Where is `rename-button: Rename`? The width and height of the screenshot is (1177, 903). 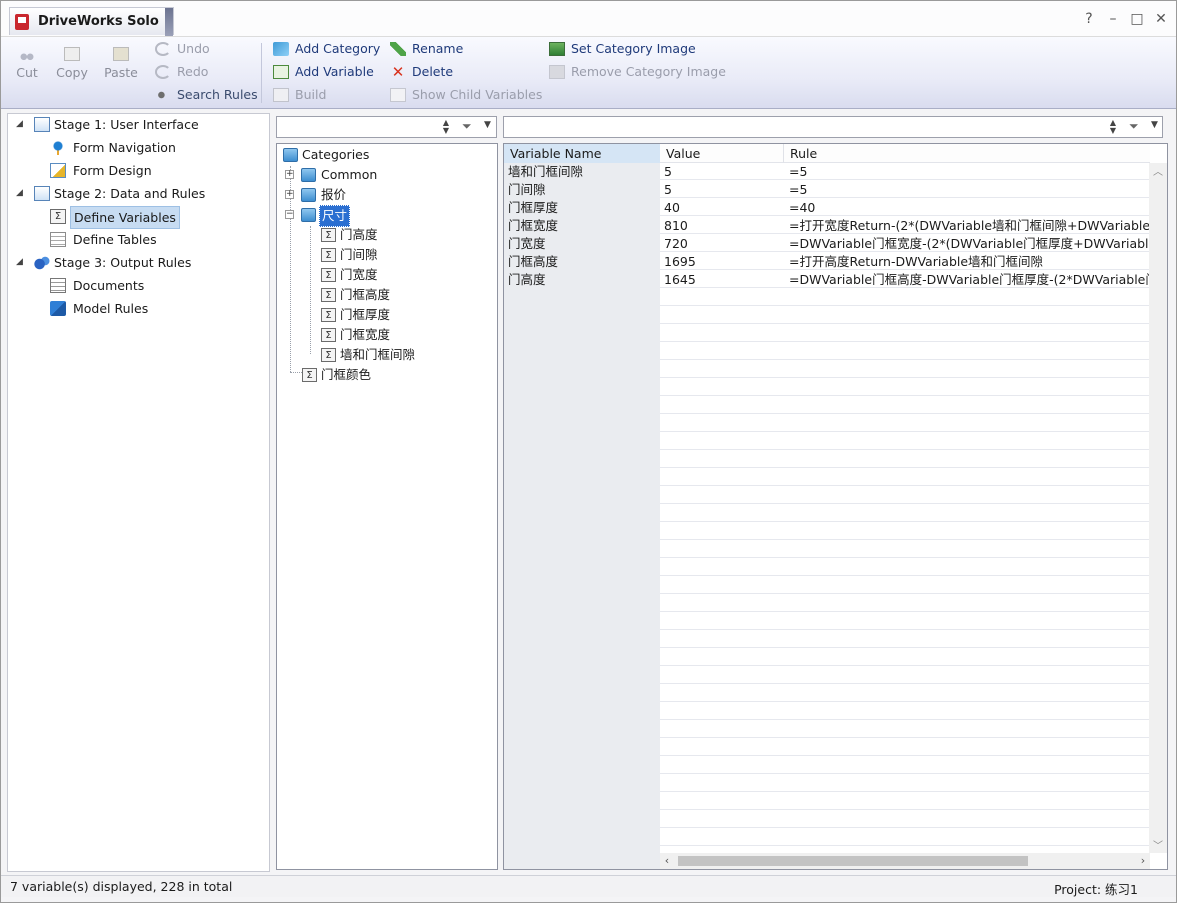 rename-button: Rename is located at coordinates (426, 49).